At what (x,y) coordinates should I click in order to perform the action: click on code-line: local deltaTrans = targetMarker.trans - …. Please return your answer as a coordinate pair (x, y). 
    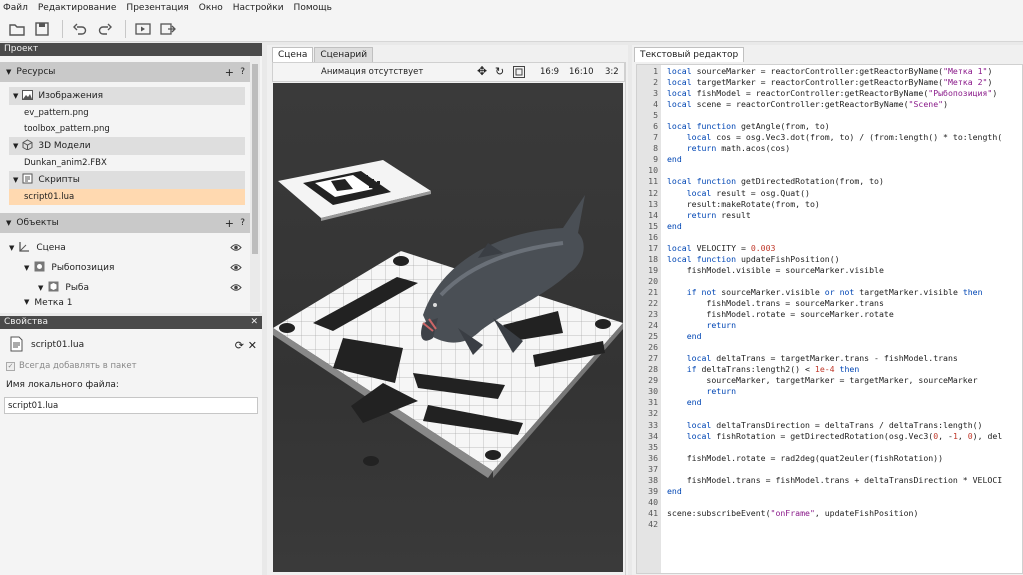
    Looking at the image, I should click on (844, 358).